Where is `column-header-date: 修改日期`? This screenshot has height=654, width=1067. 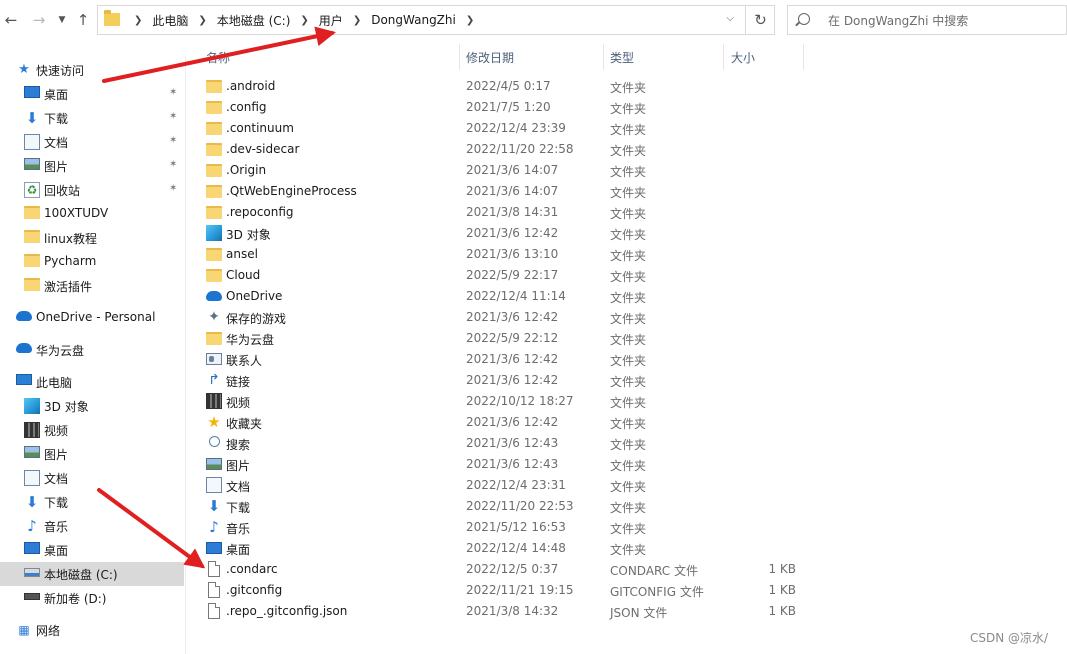 column-header-date: 修改日期 is located at coordinates (490, 62).